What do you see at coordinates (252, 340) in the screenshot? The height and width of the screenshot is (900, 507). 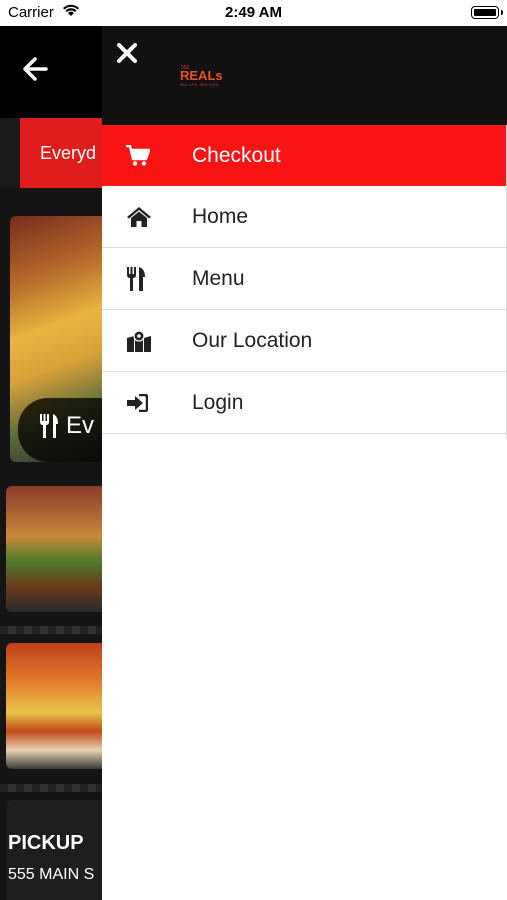 I see `menu-item-label: Our Location` at bounding box center [252, 340].